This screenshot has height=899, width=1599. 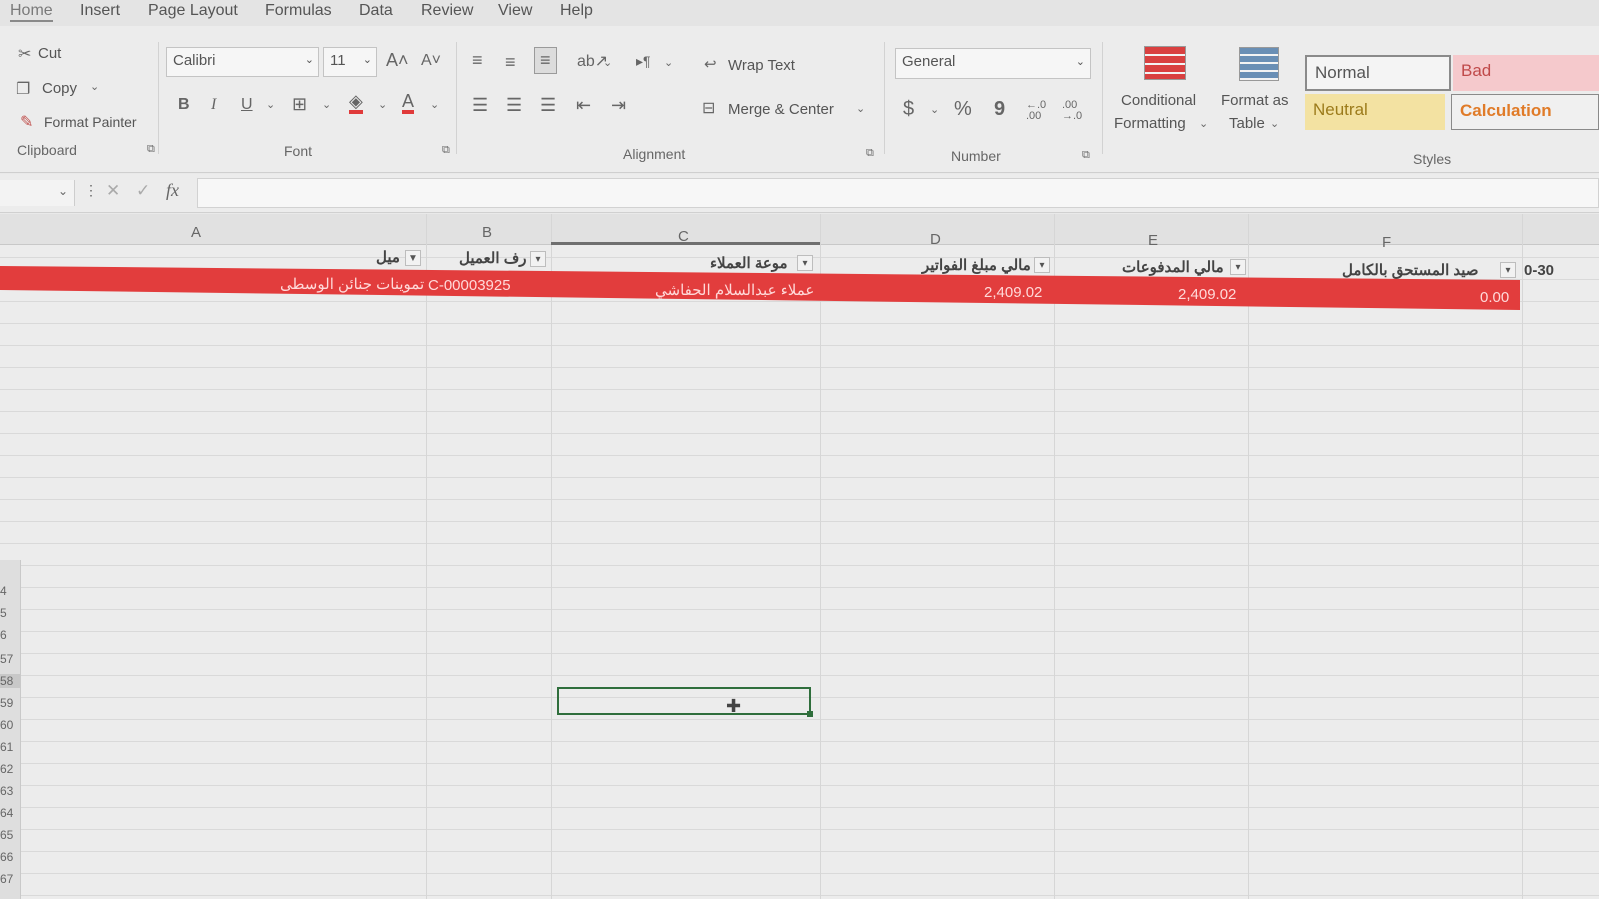 I want to click on cancel-icon: ✕, so click(x=113, y=191).